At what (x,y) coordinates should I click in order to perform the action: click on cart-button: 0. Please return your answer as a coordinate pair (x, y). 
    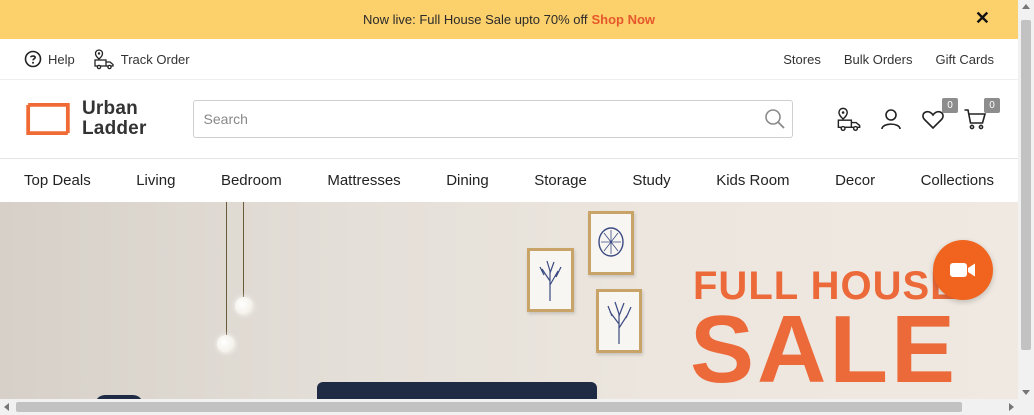
    Looking at the image, I should click on (981, 115).